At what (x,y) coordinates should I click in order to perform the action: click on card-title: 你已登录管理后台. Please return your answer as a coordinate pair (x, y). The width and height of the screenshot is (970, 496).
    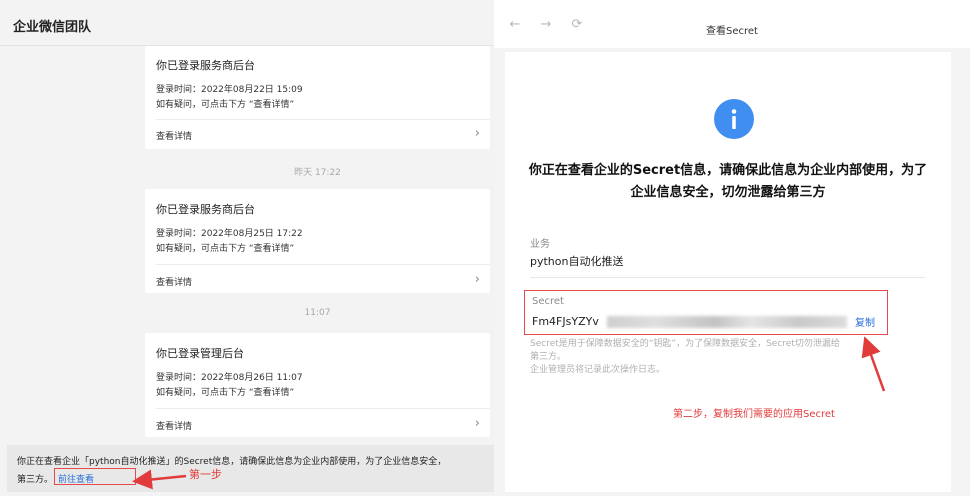
    Looking at the image, I should click on (200, 353).